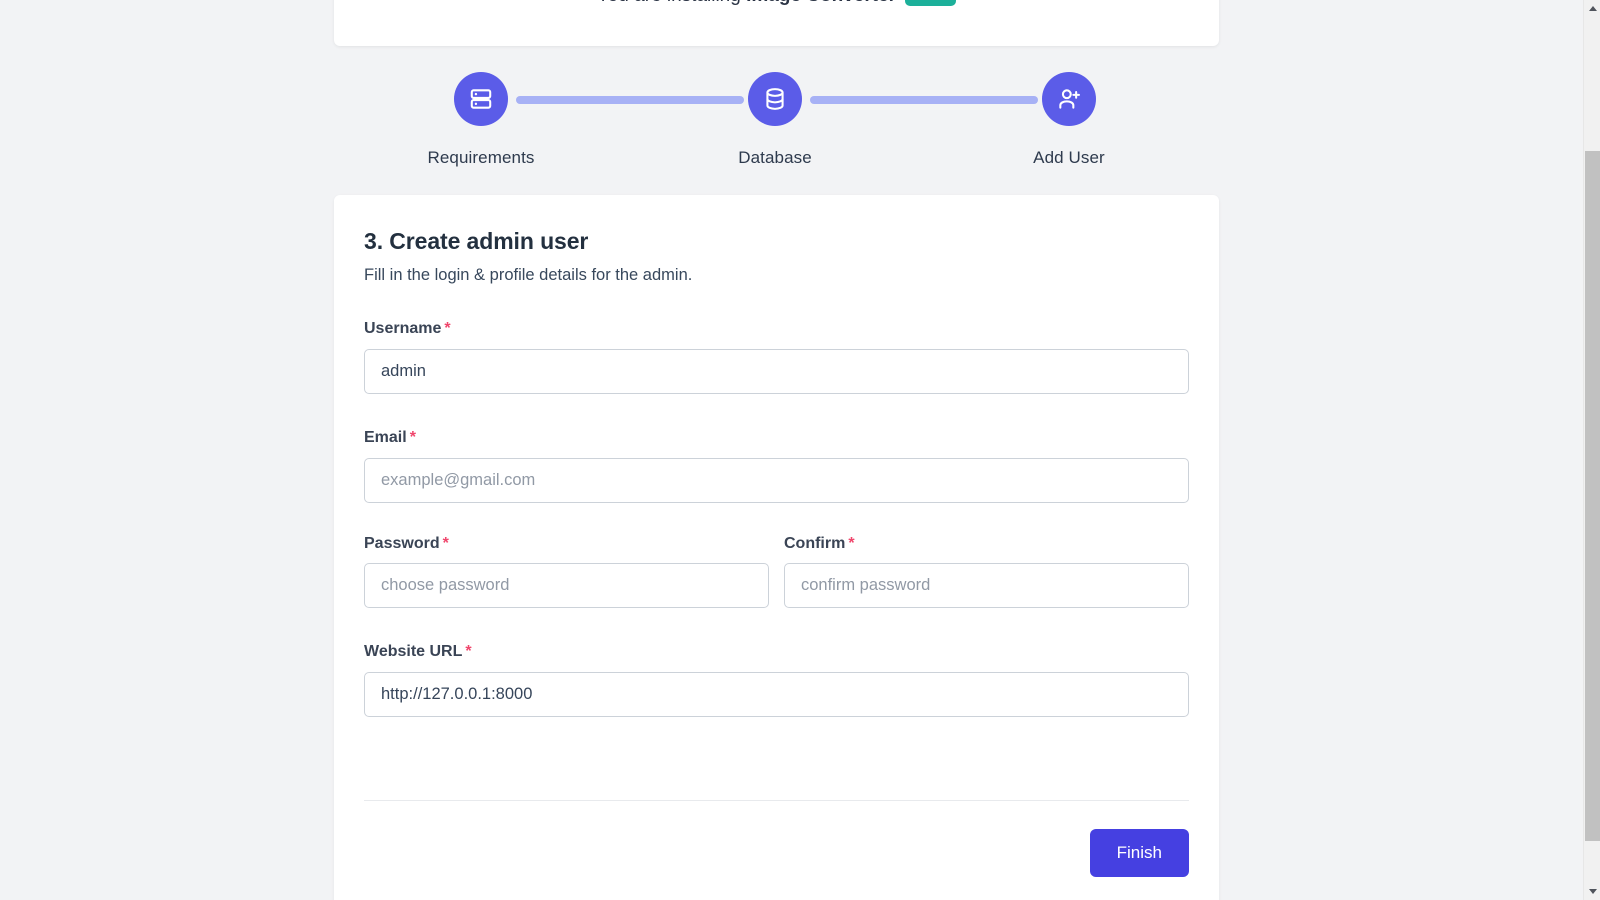 This screenshot has width=1600, height=900. I want to click on scroll-down-arrow-icon, so click(1592, 891).